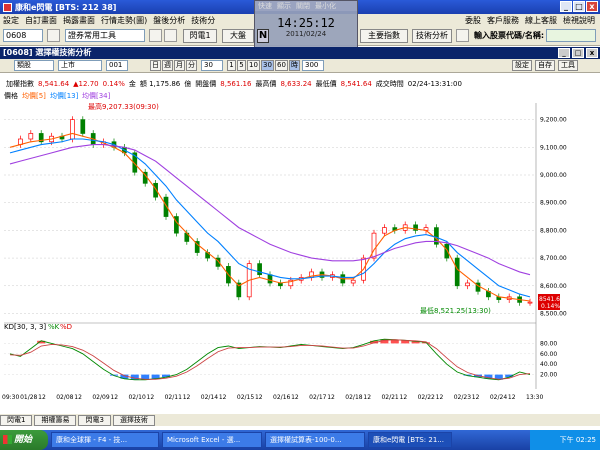 The width and height of the screenshot is (600, 450). Describe the element at coordinates (25, 327) in the screenshot. I see `kd-label: KD[30, 3, 3]` at that location.